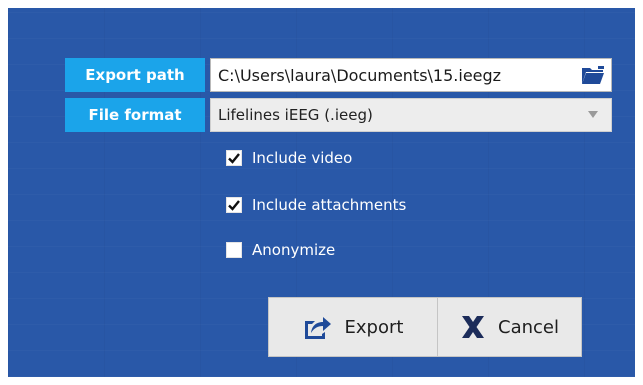 The image size is (643, 385). I want to click on export-path-field: C:\Users\laura\Documents\15.ieegz, so click(411, 75).